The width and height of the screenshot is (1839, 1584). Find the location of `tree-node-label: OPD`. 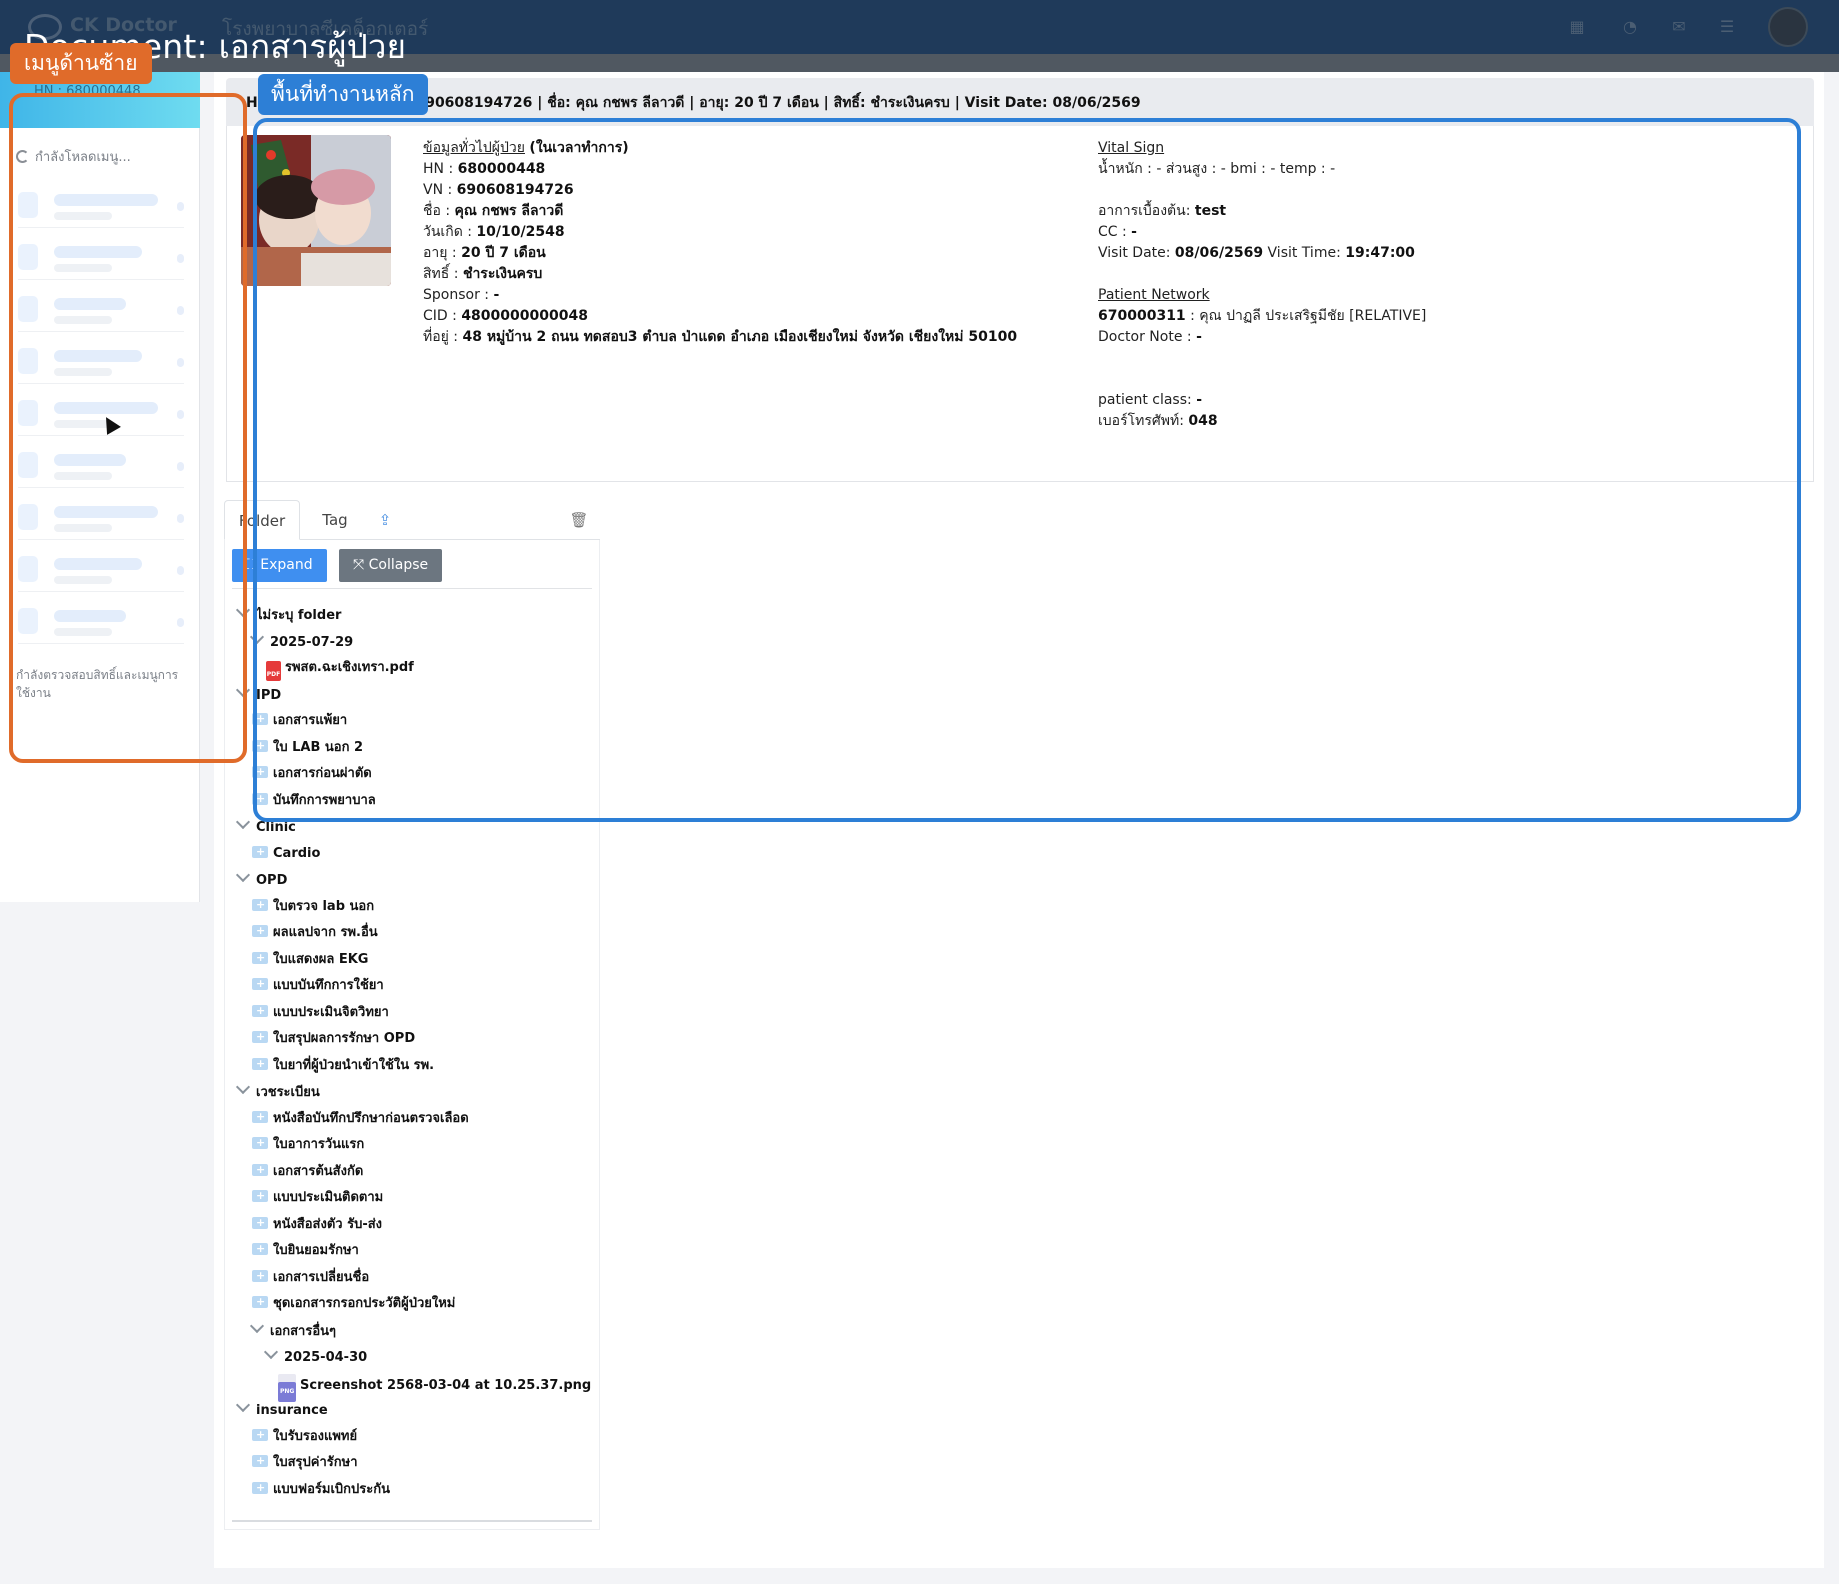

tree-node-label: OPD is located at coordinates (272, 880).